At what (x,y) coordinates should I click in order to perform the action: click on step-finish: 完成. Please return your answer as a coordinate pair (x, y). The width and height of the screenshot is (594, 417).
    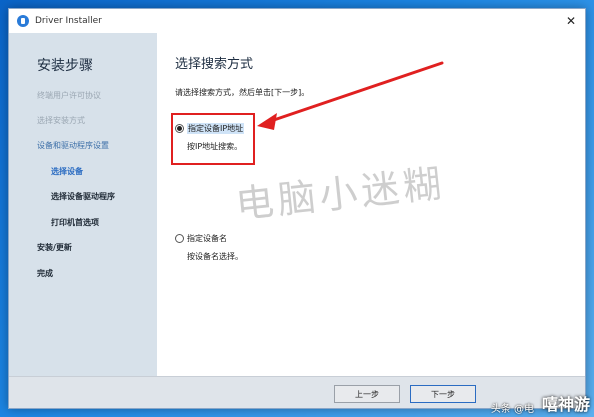
    Looking at the image, I should click on (45, 273).